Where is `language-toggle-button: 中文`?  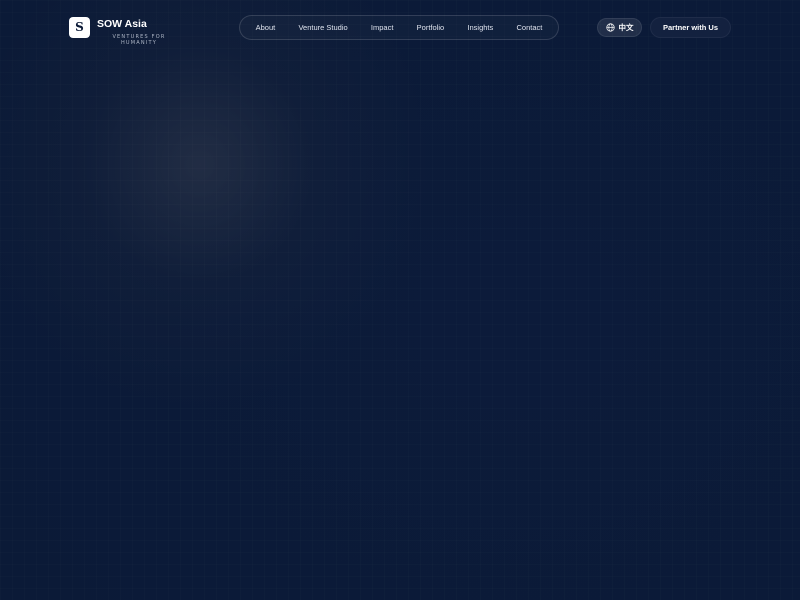 language-toggle-button: 中文 is located at coordinates (619, 27).